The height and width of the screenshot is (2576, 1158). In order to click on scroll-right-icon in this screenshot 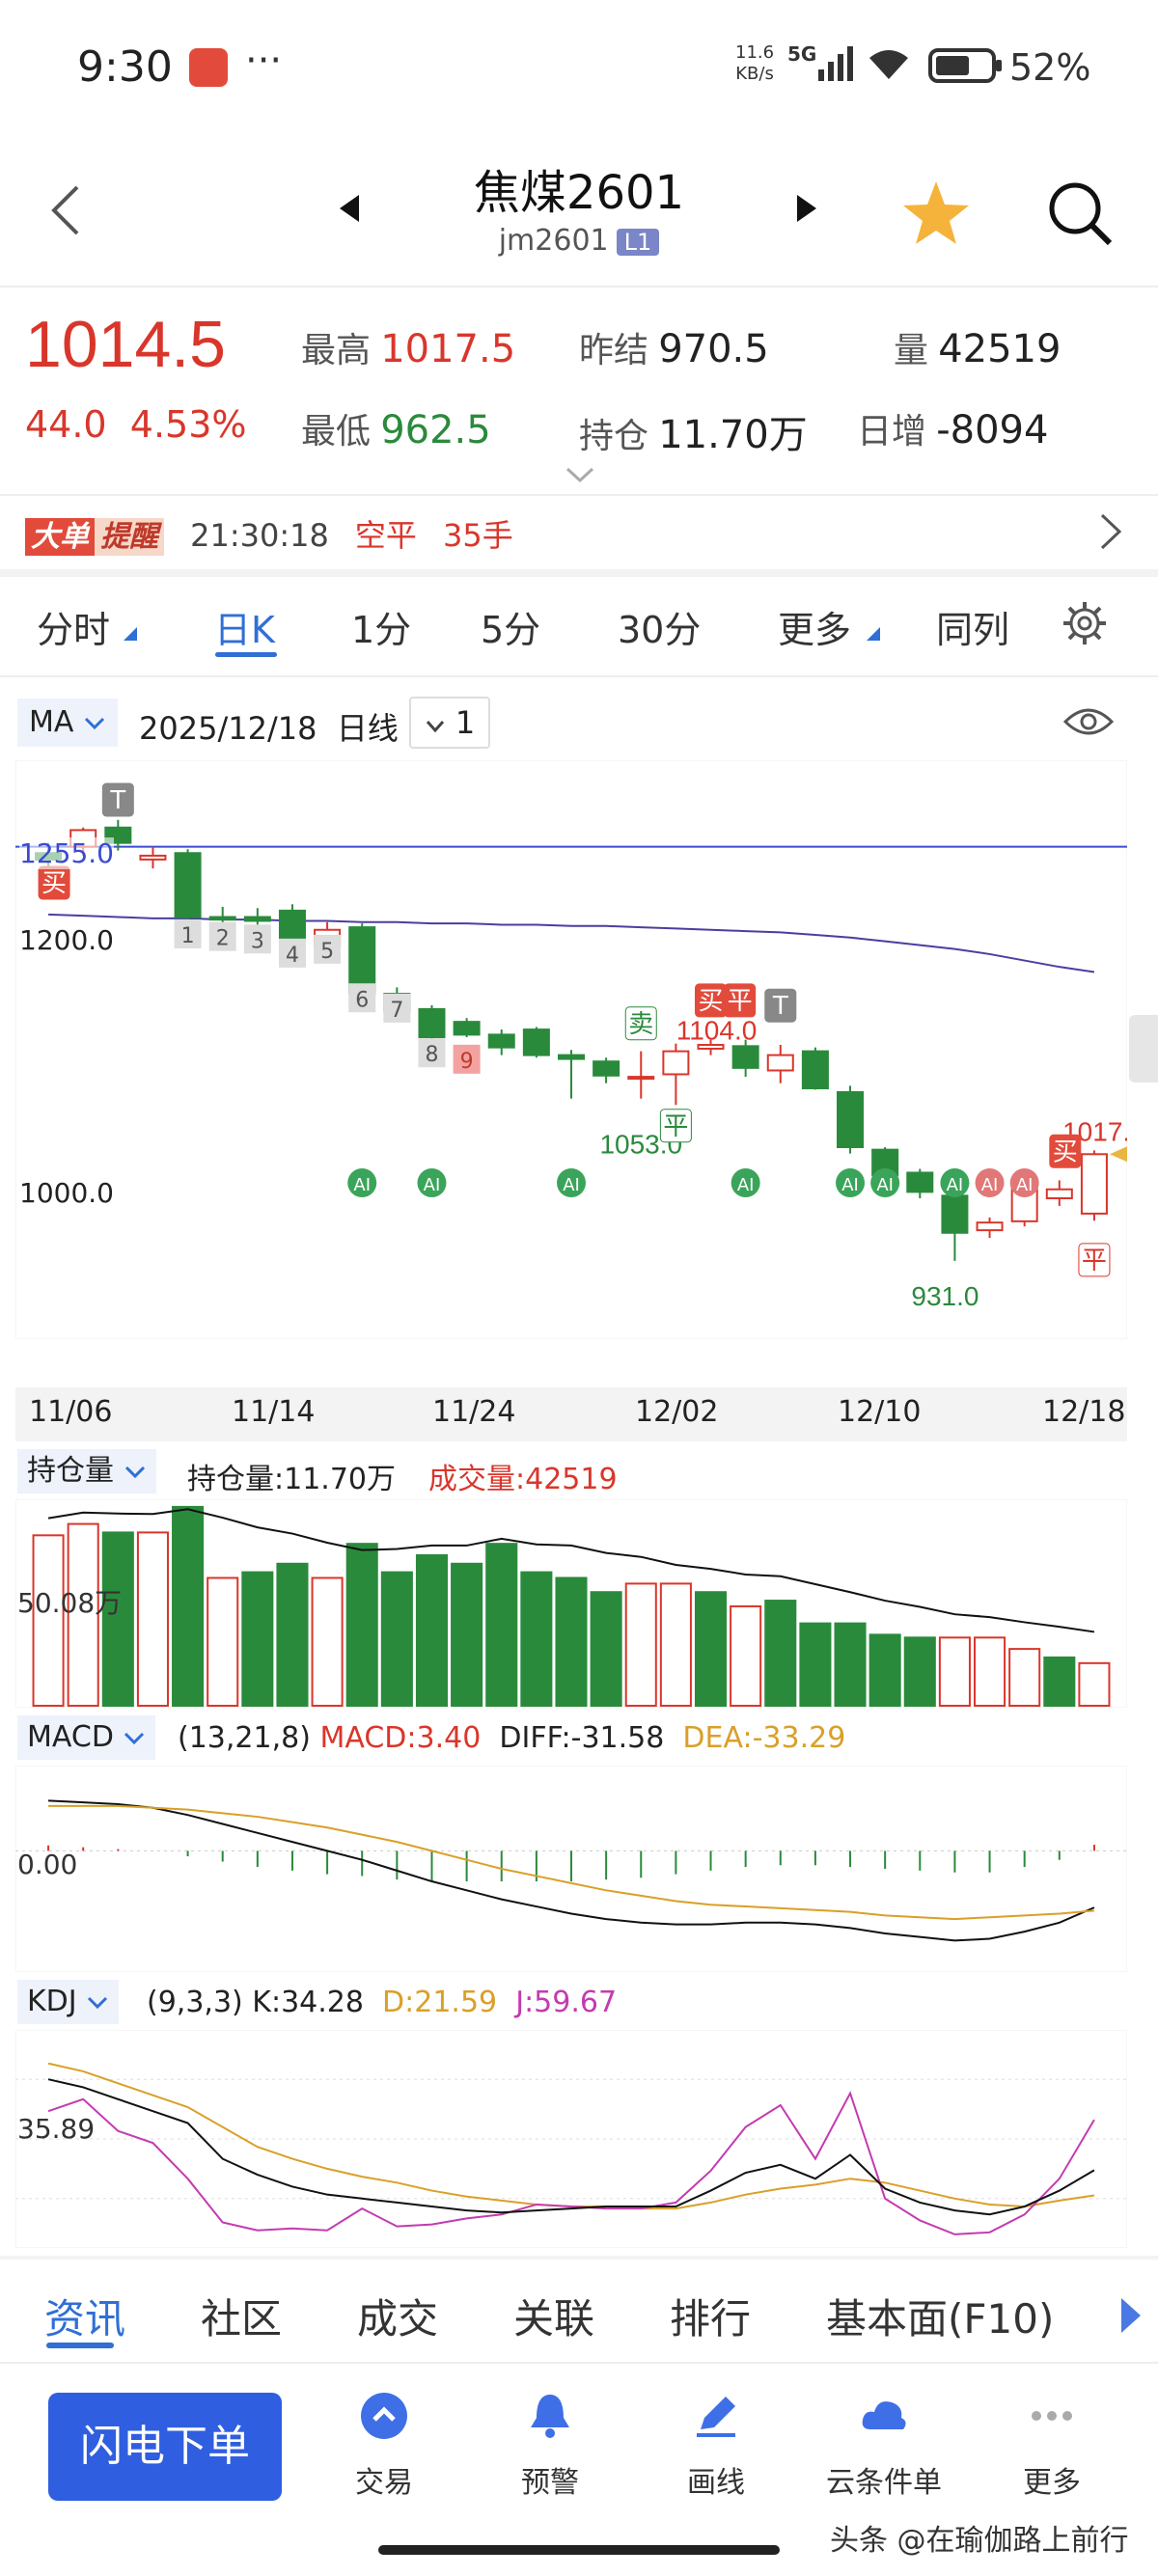, I will do `click(1131, 2315)`.